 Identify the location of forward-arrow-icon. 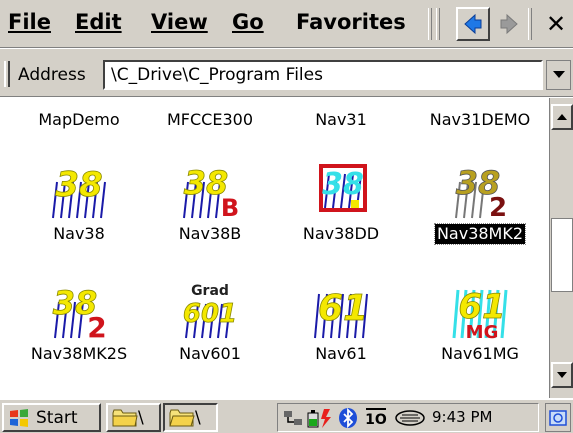
(509, 24).